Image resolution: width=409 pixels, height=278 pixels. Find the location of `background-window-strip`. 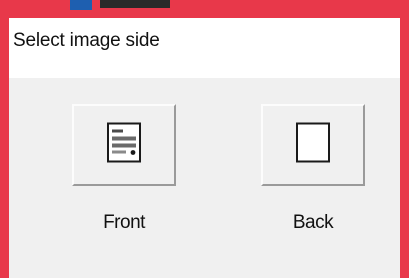

background-window-strip is located at coordinates (204, 9).